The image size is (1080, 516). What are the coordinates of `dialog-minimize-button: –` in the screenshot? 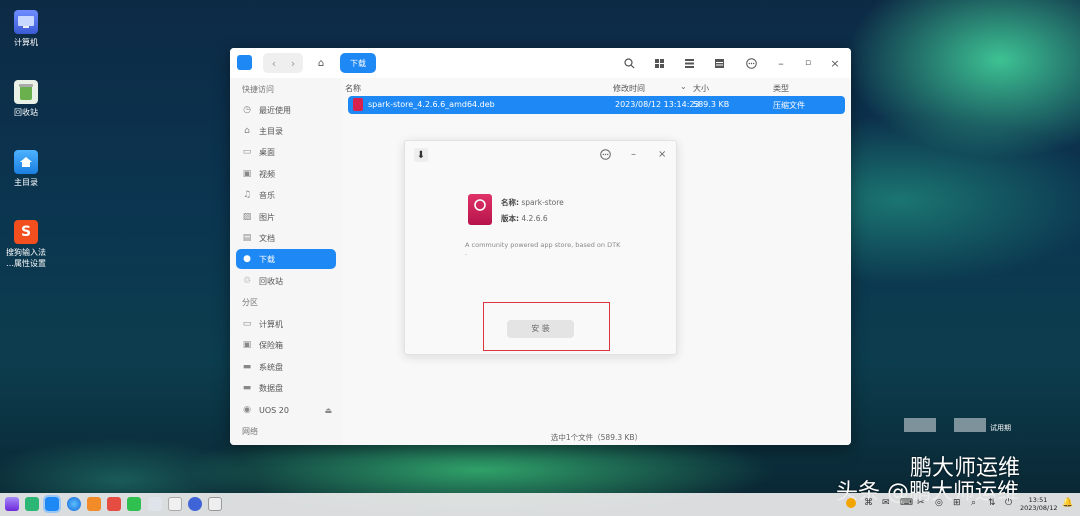 It's located at (633, 154).